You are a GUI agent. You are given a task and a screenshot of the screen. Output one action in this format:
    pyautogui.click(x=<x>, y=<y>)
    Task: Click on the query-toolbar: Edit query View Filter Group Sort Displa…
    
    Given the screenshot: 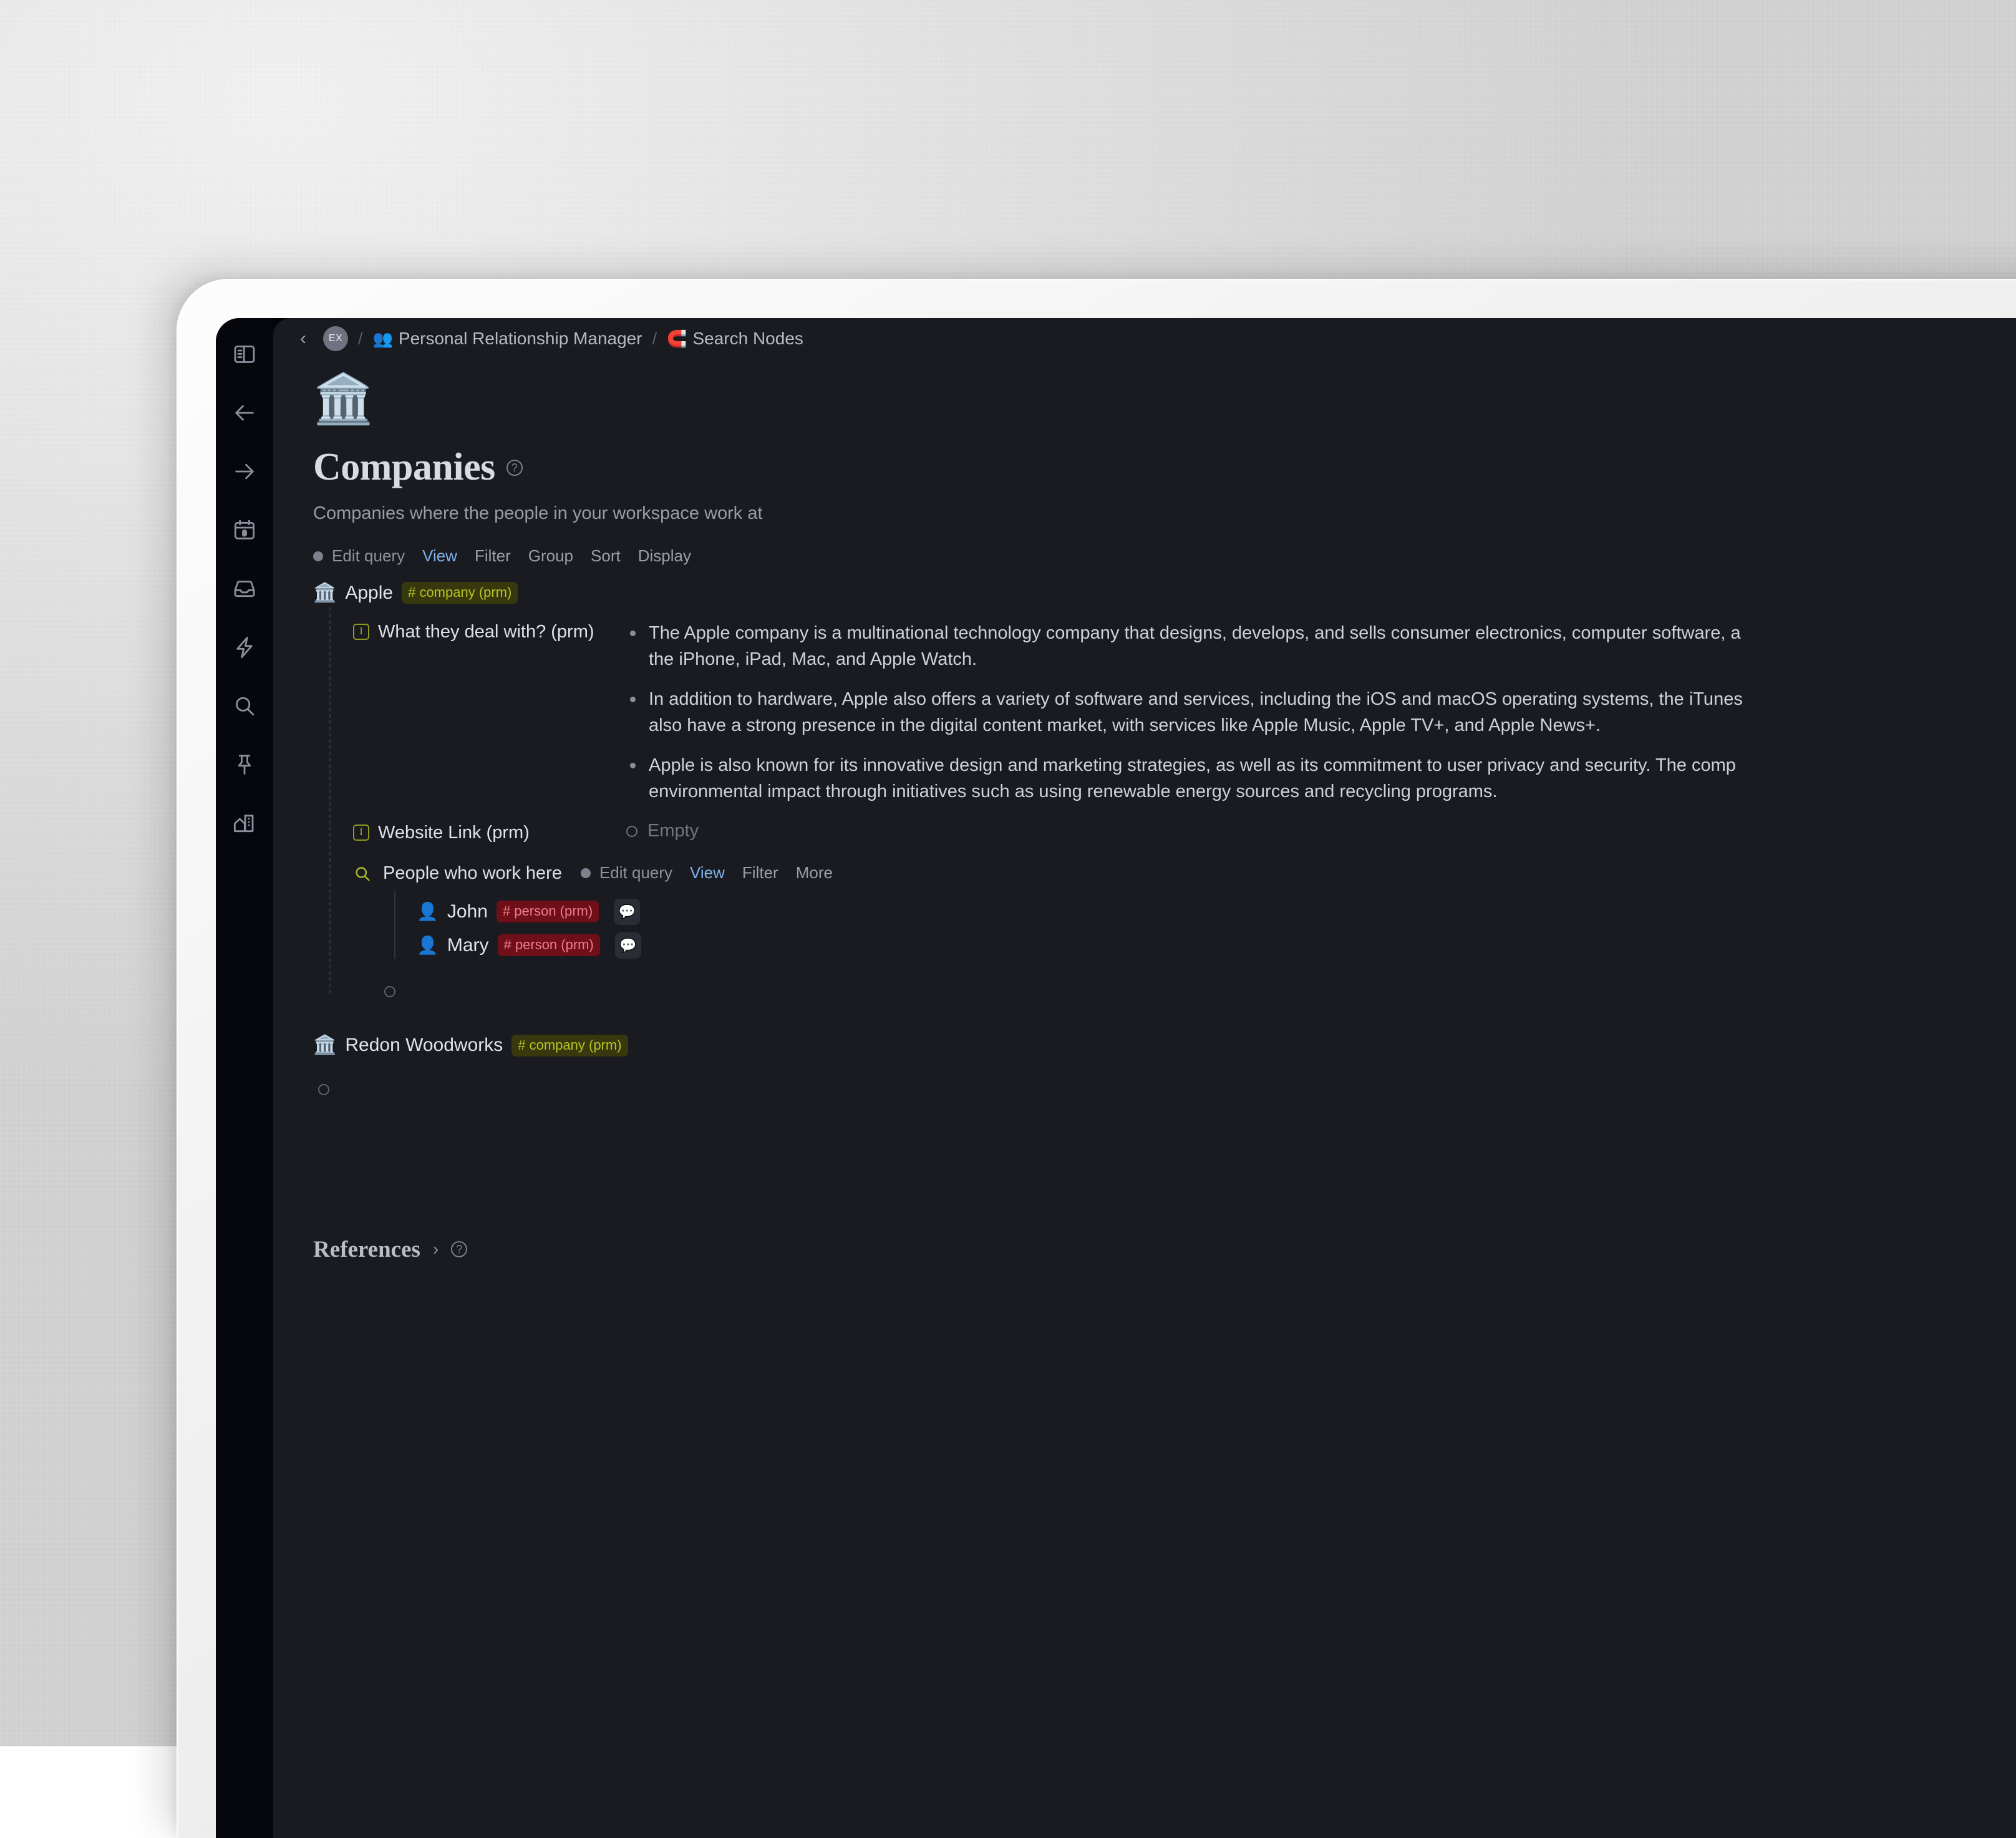 What is the action you would take?
    pyautogui.click(x=1164, y=556)
    